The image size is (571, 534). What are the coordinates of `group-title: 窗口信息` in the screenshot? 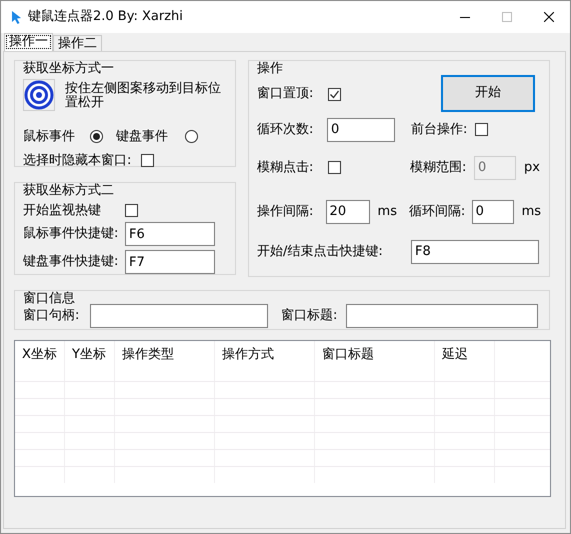 It's located at (49, 299).